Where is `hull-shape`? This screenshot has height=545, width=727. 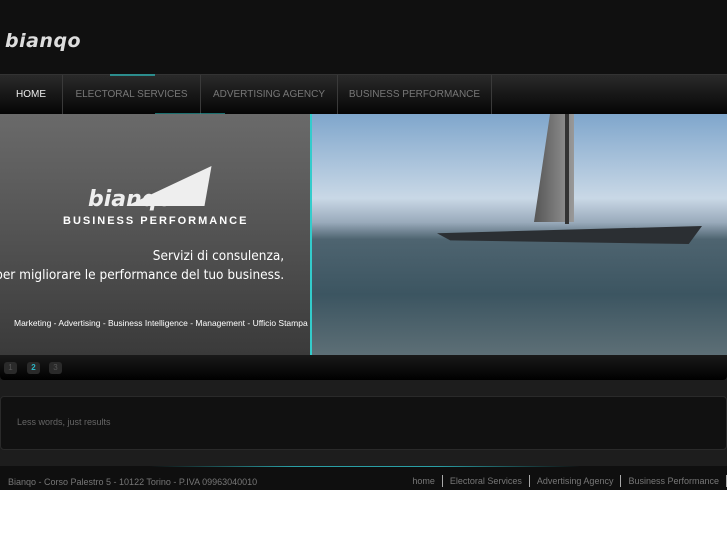
hull-shape is located at coordinates (569, 235).